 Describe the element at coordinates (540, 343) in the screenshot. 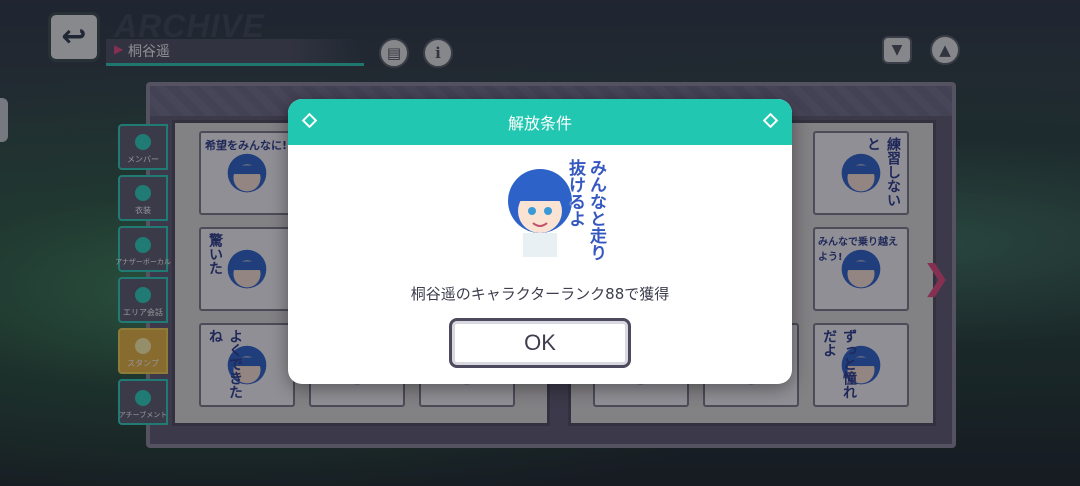

I see `ok-button: OK` at that location.